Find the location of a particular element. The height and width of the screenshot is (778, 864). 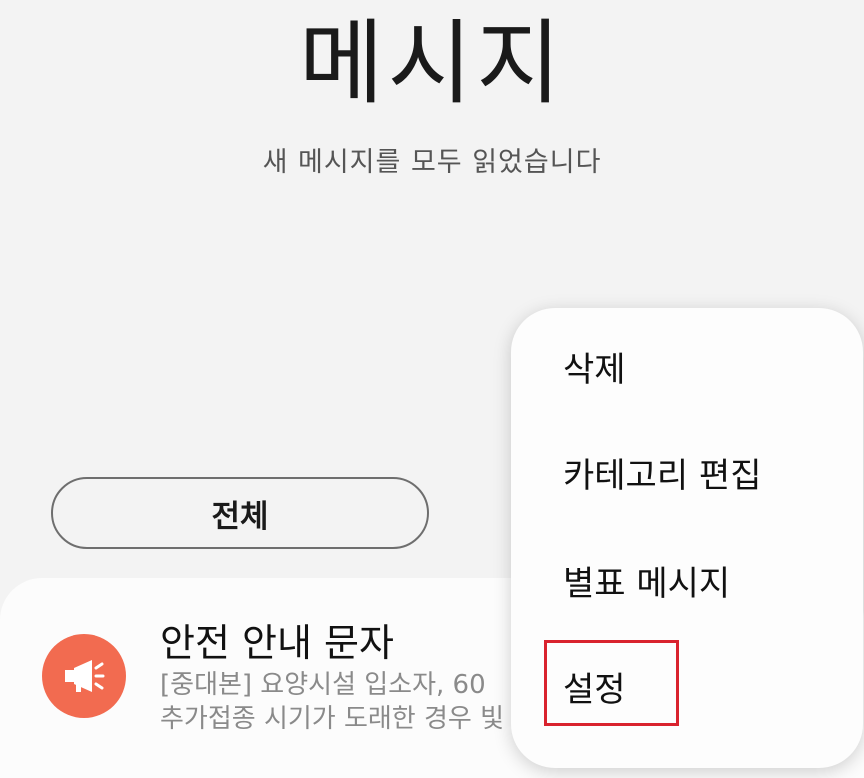

page-subtitle: 새 메시지를 모두 읽었습니다 is located at coordinates (432, 162).